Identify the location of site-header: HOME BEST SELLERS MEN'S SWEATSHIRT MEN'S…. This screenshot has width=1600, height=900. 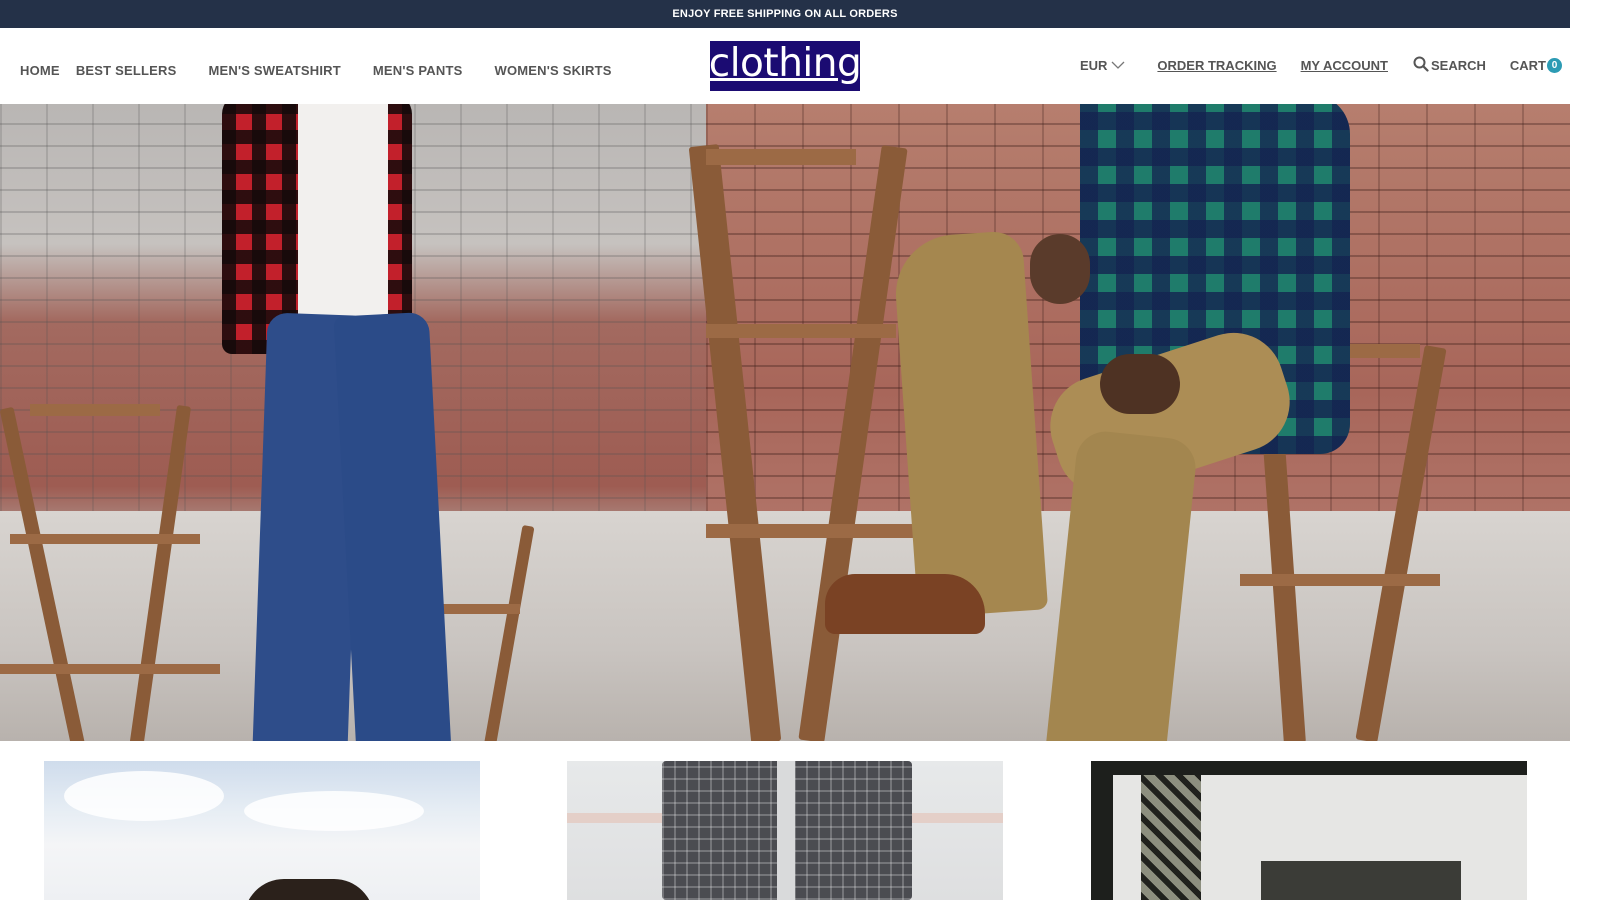
(785, 66).